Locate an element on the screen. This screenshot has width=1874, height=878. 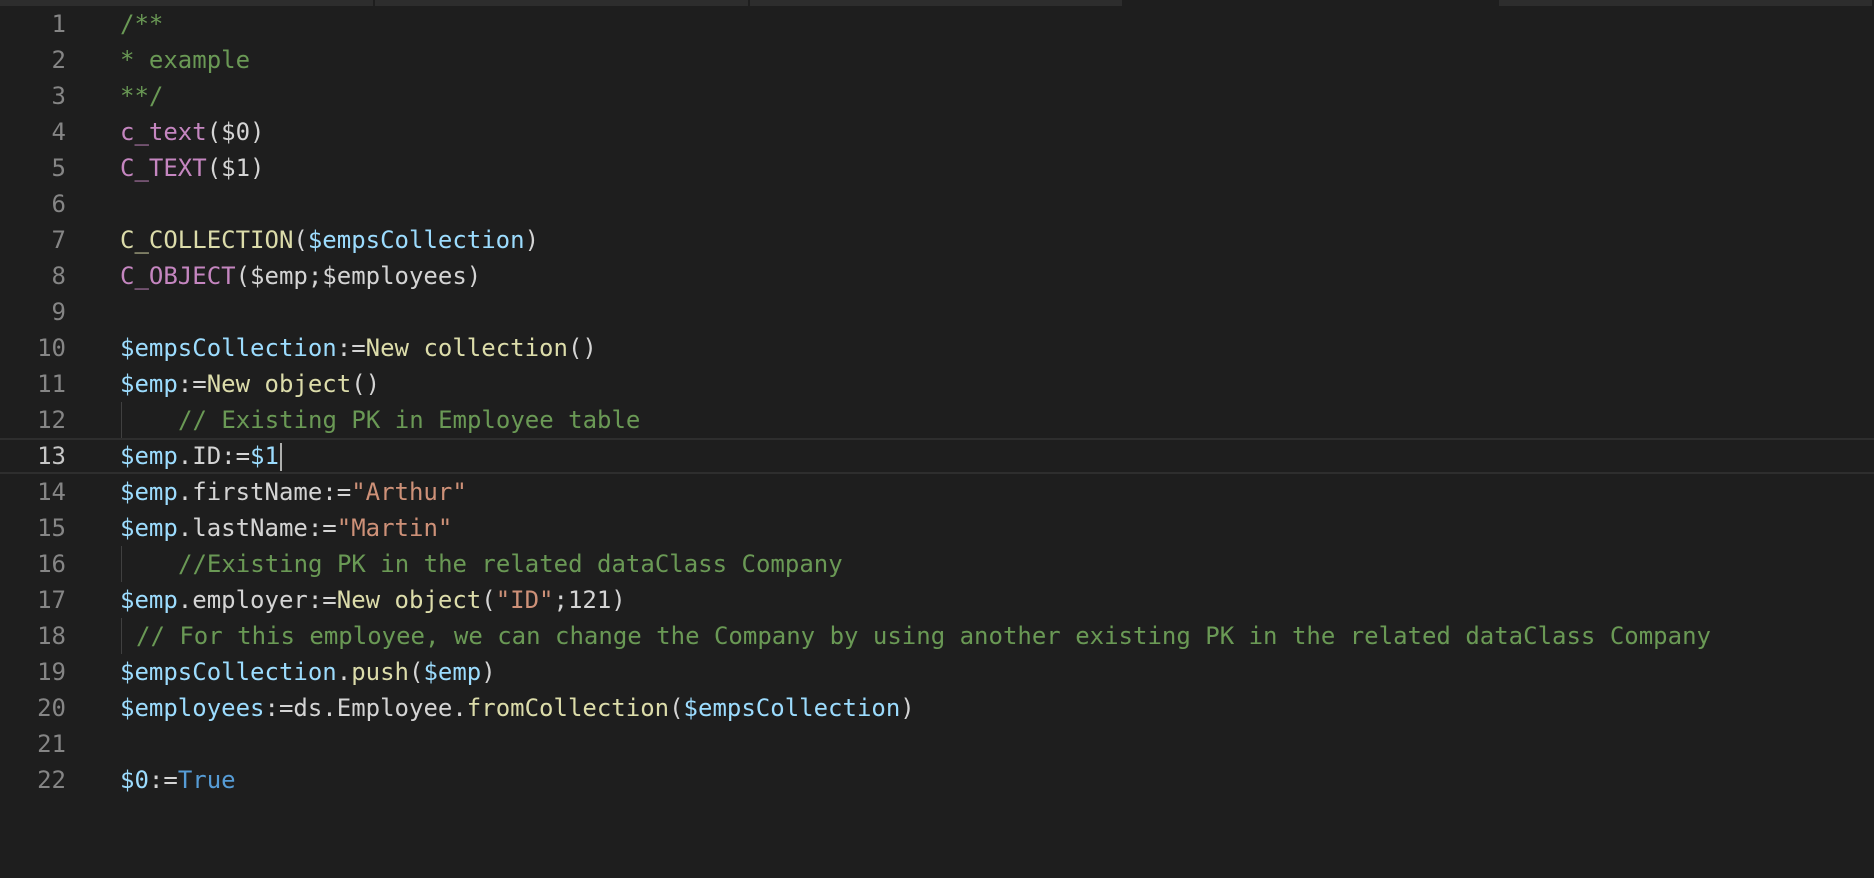
code-line: 15 $emp.lastName:="Martin" is located at coordinates (937, 528).